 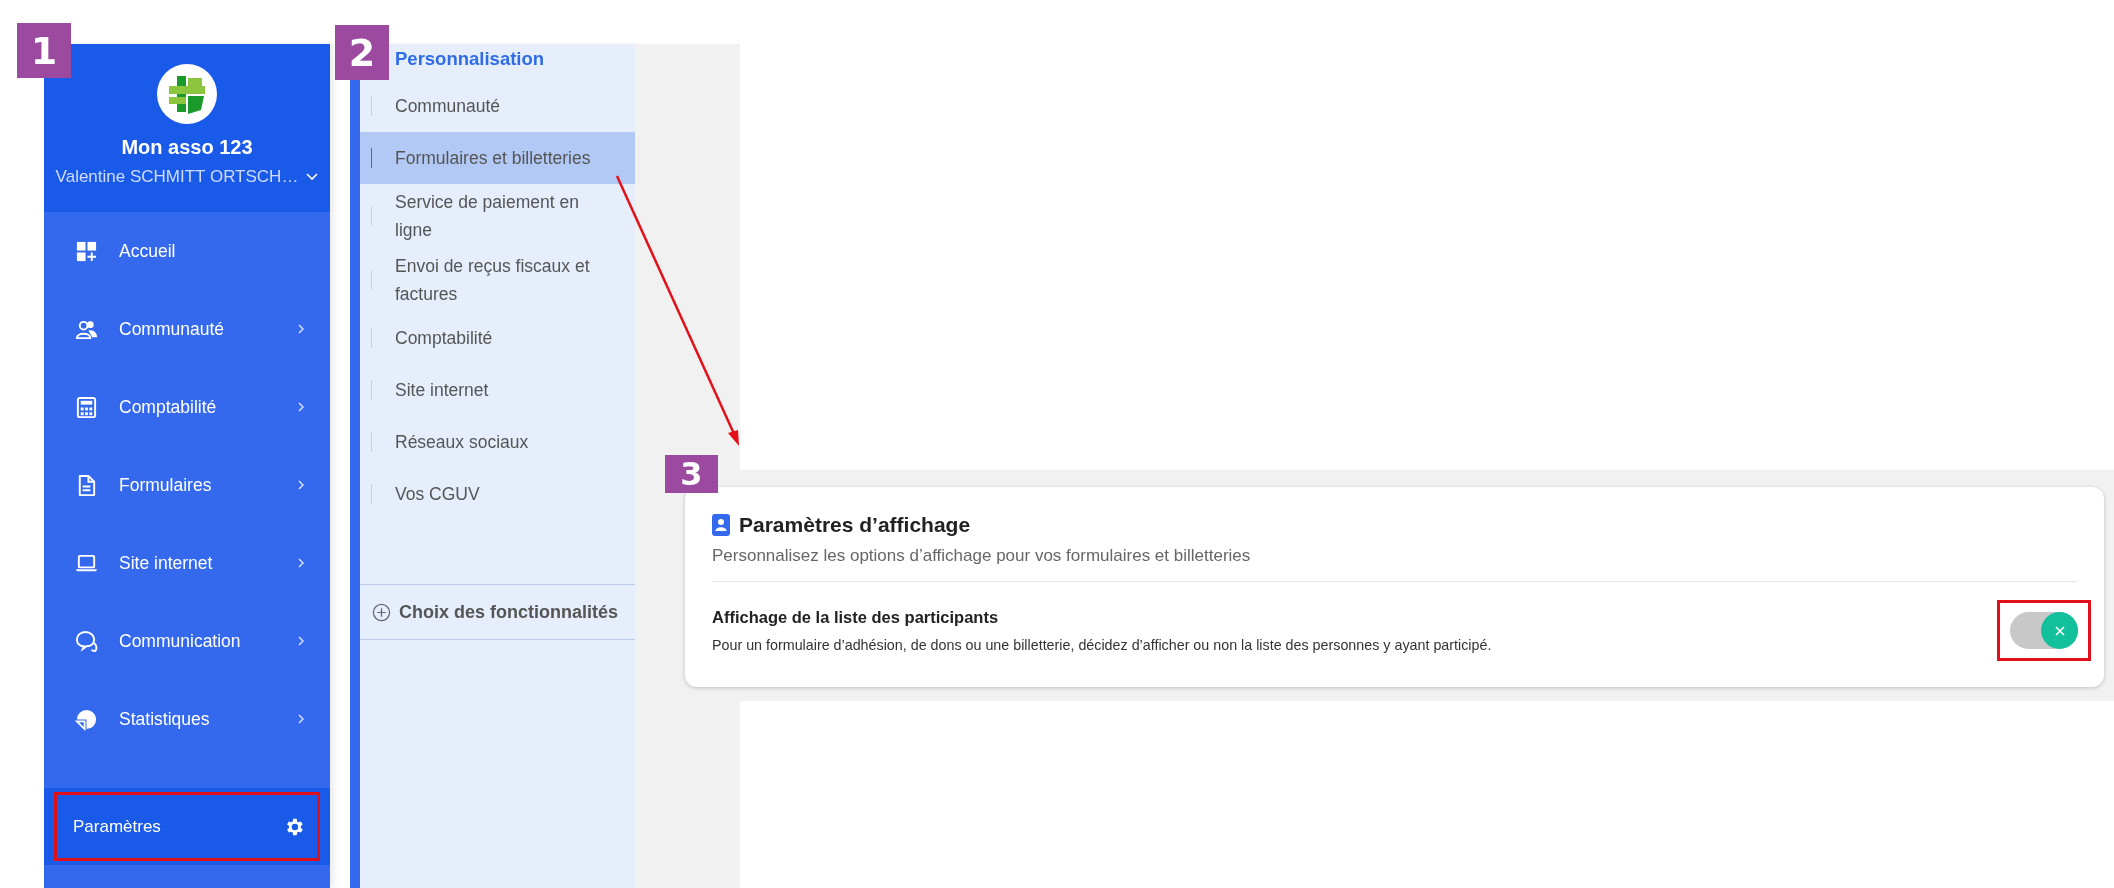 I want to click on organization-name: Mon asso 123, so click(x=187, y=147).